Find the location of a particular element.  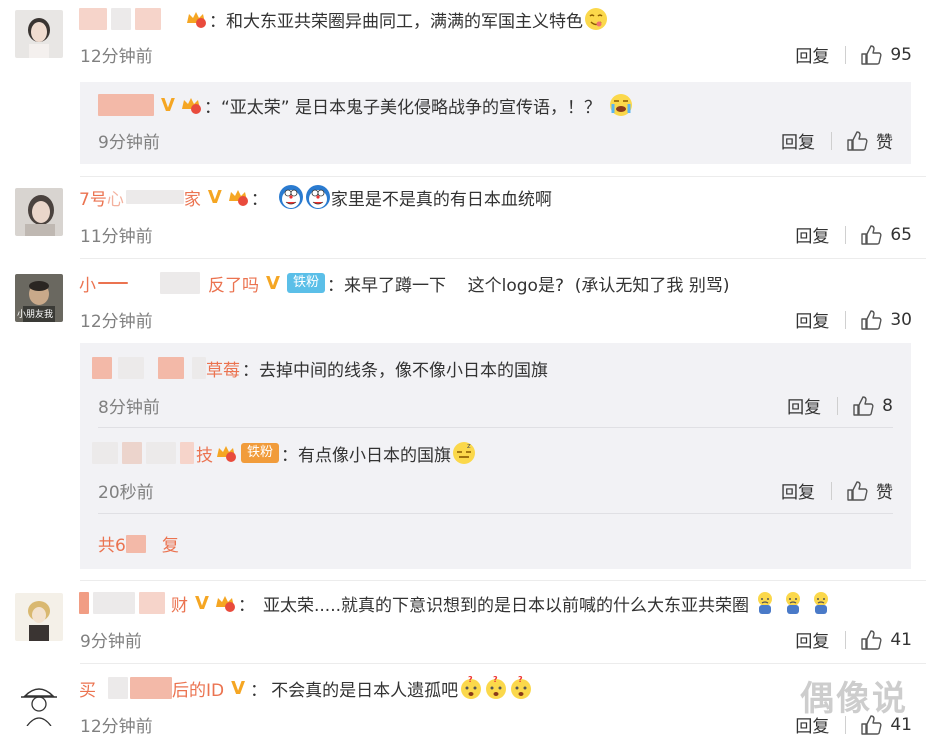

reply-header: V ： “亚太荣” 是日本鬼子美化侵略战争的宣传语，！？ is located at coordinates (365, 105).